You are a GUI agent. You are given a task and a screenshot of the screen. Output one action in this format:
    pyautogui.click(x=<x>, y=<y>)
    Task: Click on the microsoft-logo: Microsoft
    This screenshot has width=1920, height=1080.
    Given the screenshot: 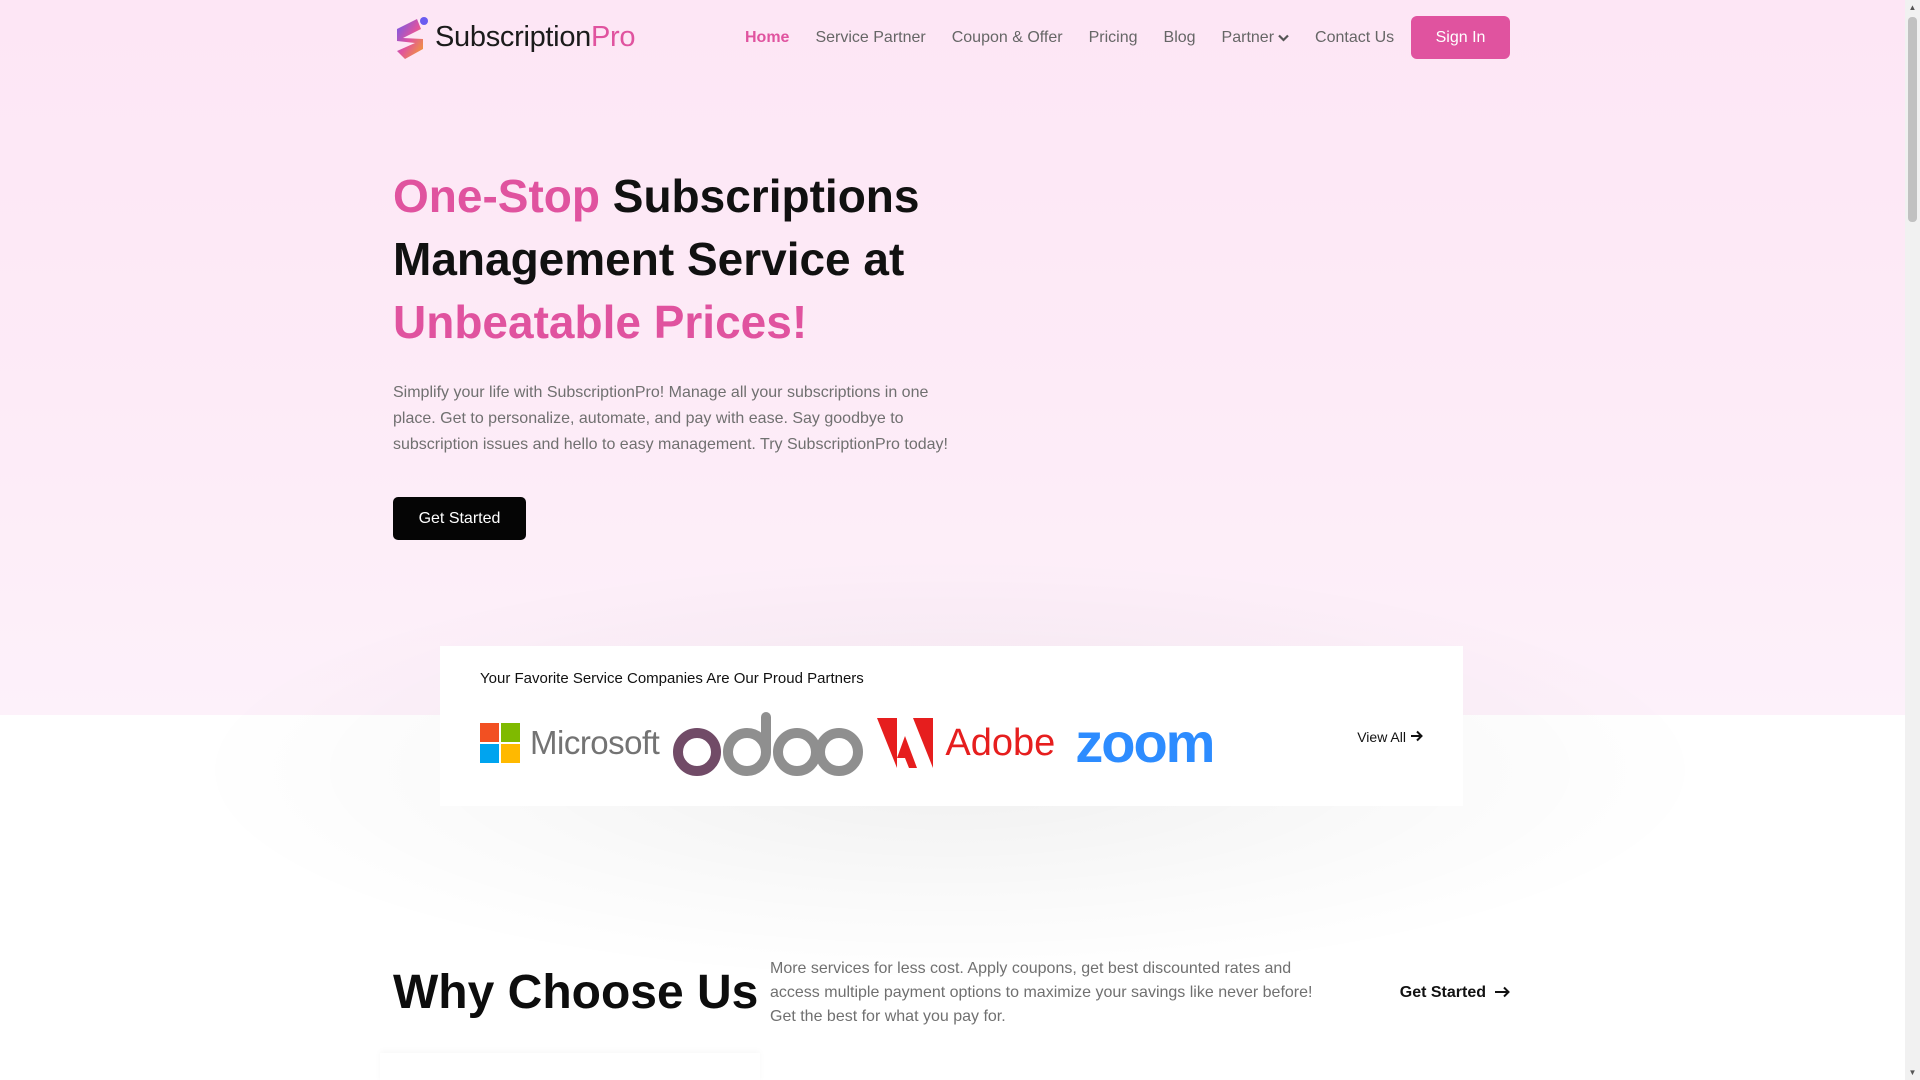 What is the action you would take?
    pyautogui.click(x=570, y=743)
    